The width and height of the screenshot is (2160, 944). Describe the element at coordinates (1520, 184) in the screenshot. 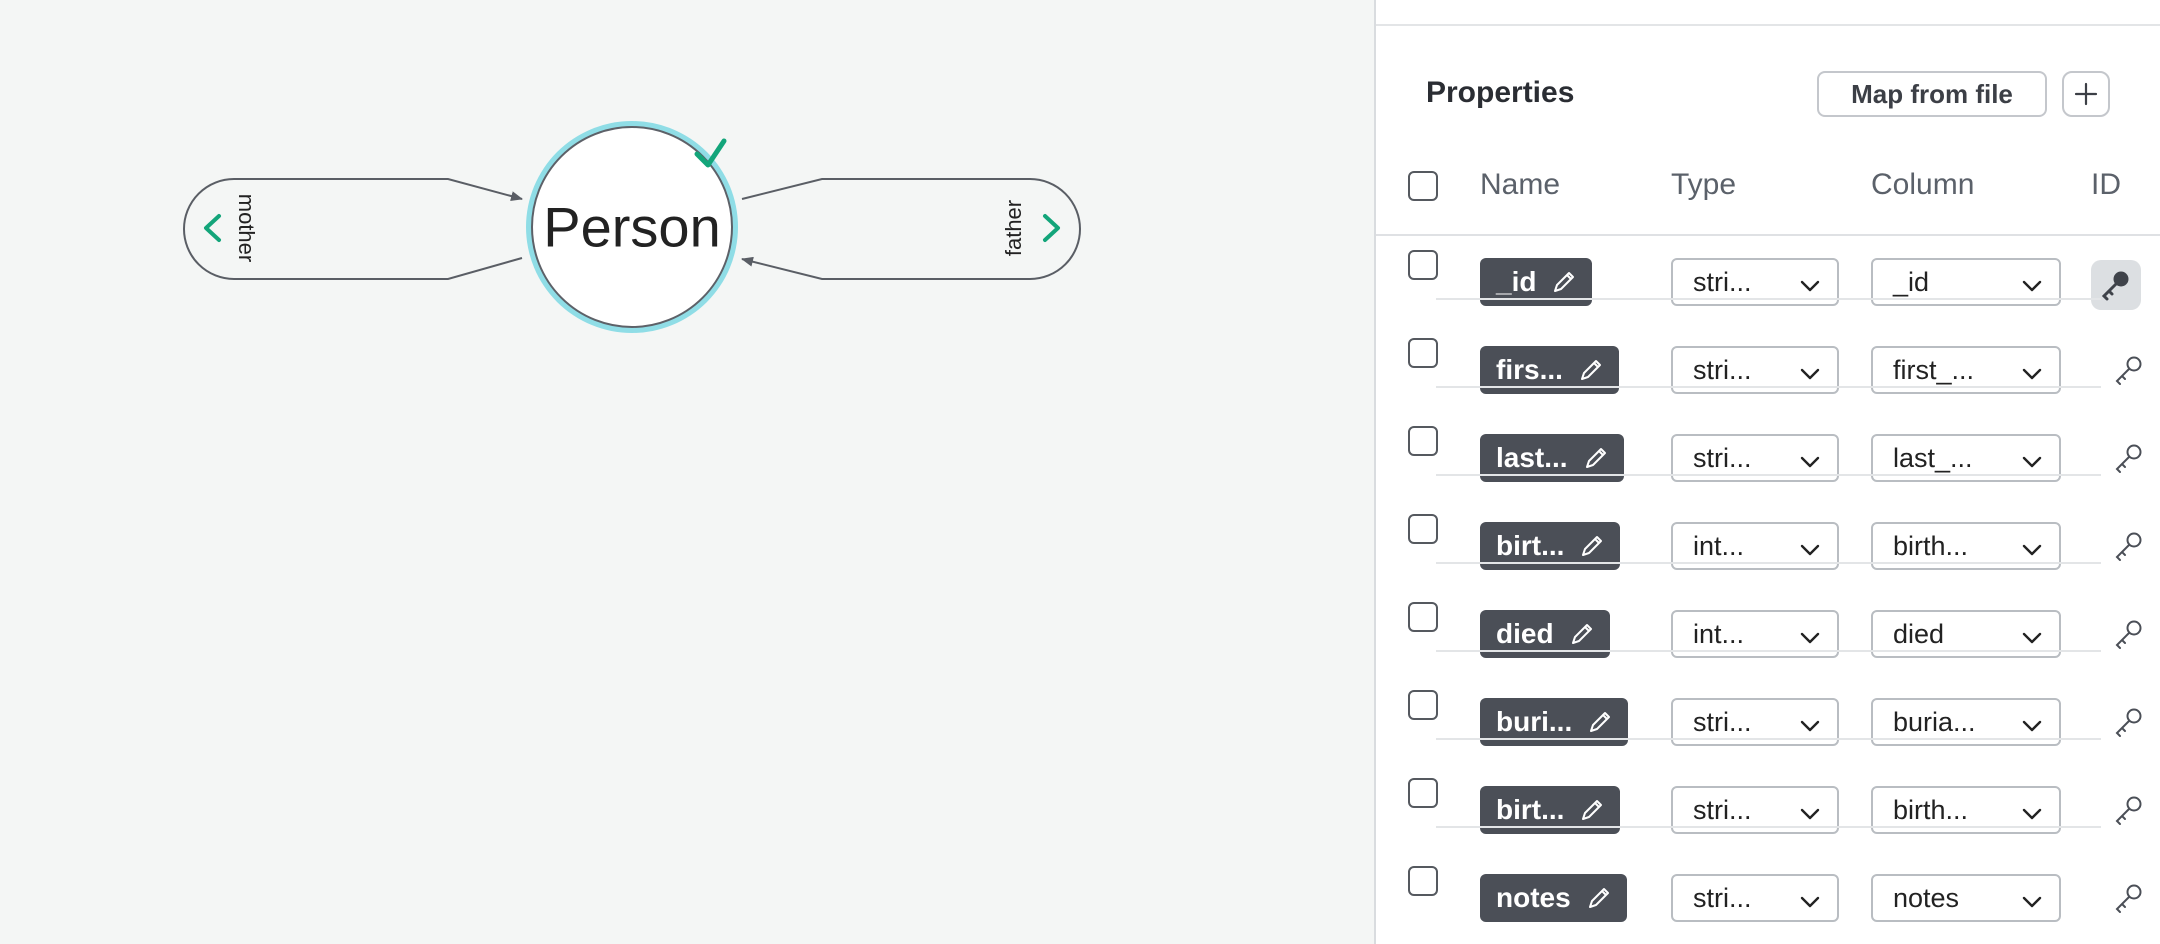

I see `column-header-name: Name` at that location.